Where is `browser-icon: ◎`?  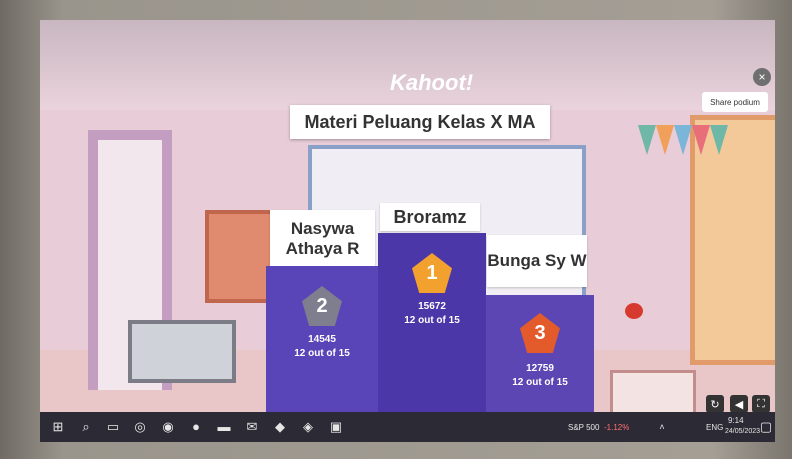
browser-icon: ◎ is located at coordinates (140, 427).